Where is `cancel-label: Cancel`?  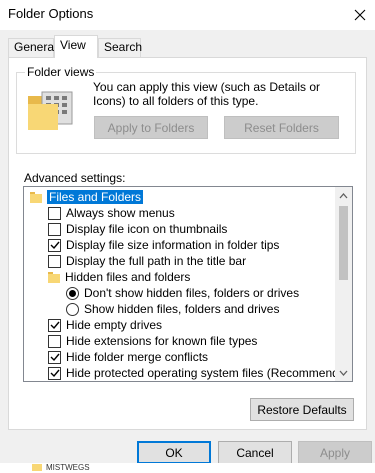
cancel-label: Cancel is located at coordinates (255, 452).